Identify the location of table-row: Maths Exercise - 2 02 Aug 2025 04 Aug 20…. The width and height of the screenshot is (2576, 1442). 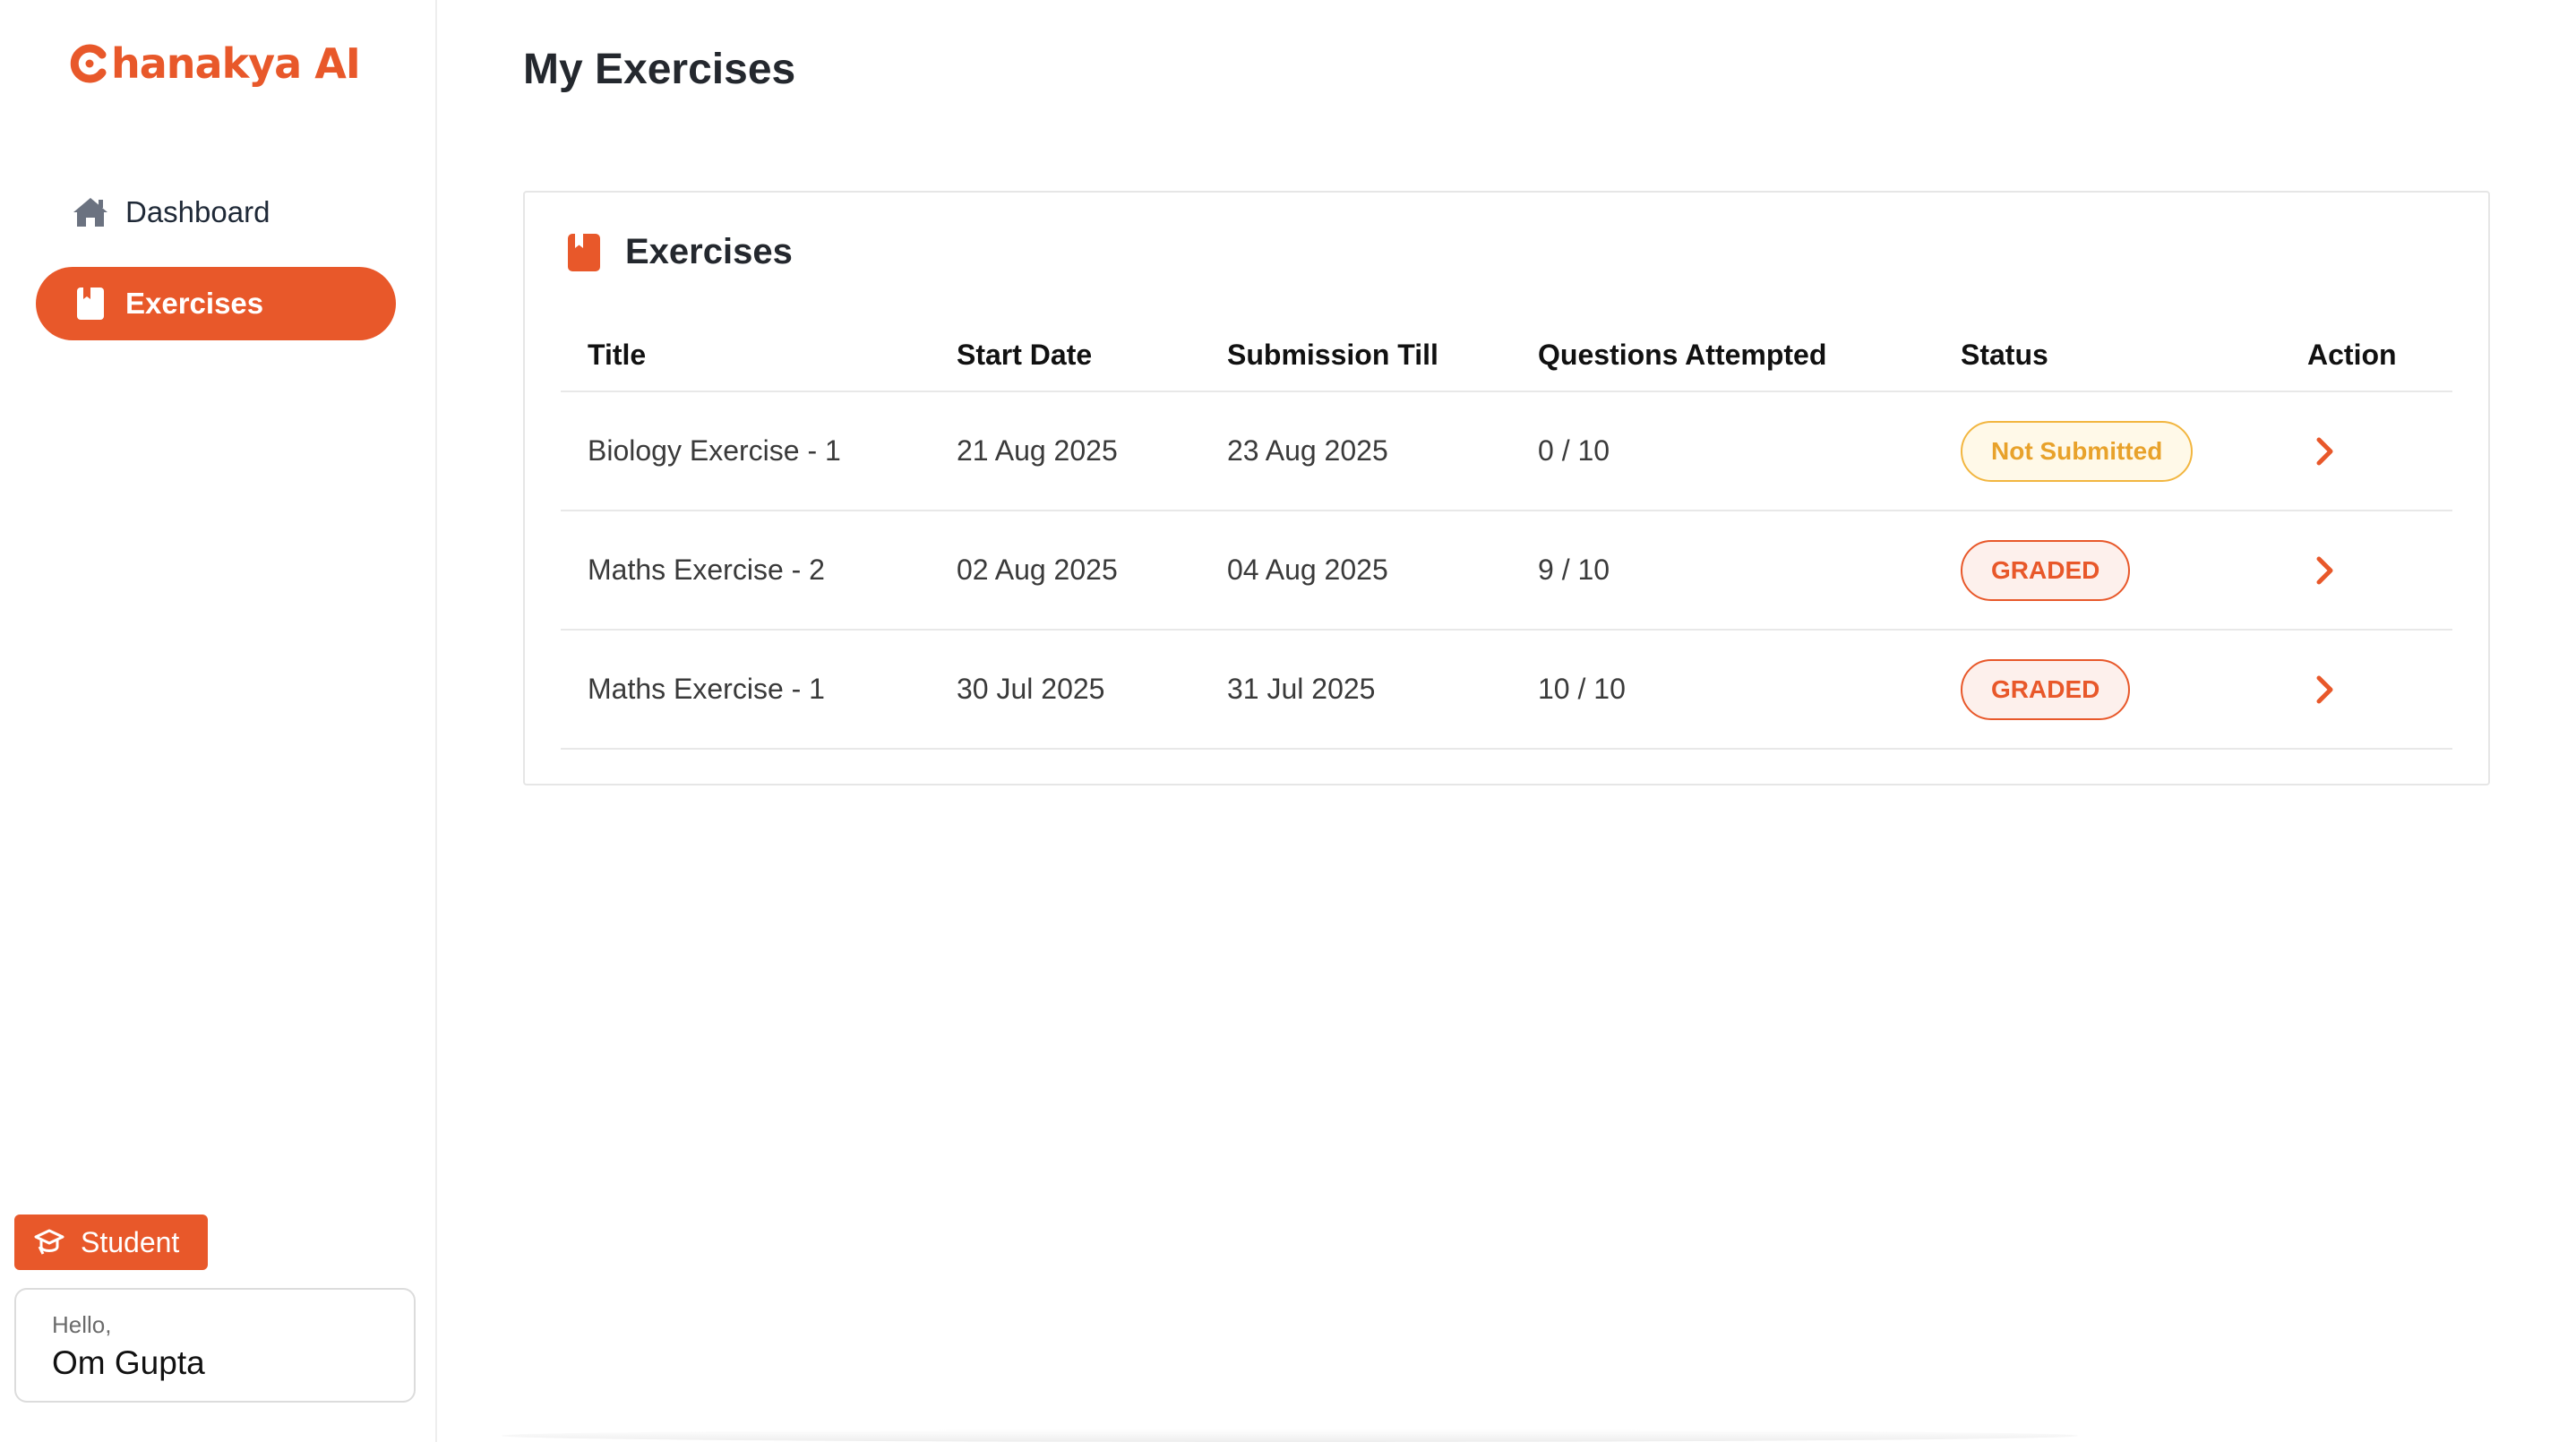
(1506, 571).